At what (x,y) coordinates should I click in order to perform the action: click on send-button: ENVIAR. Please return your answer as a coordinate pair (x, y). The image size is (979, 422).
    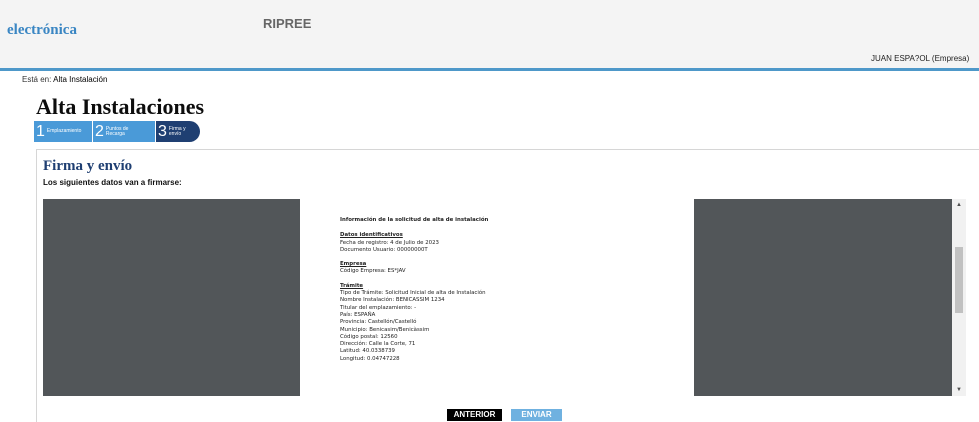
    Looking at the image, I should click on (536, 415).